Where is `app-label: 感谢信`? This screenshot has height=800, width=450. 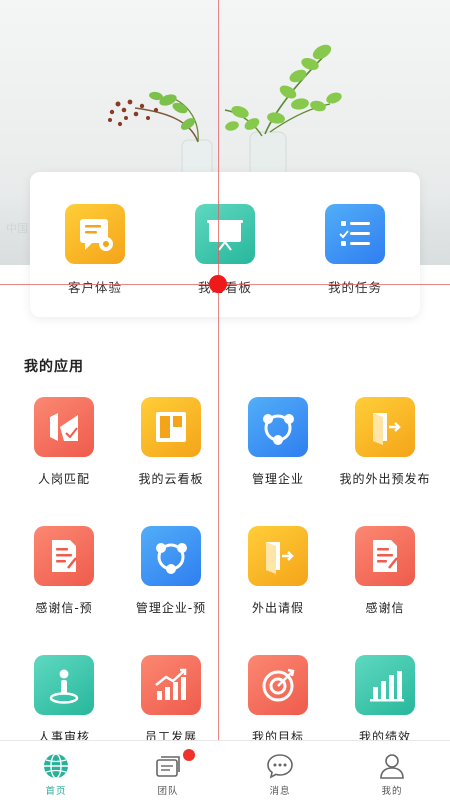 app-label: 感谢信 is located at coordinates (385, 608).